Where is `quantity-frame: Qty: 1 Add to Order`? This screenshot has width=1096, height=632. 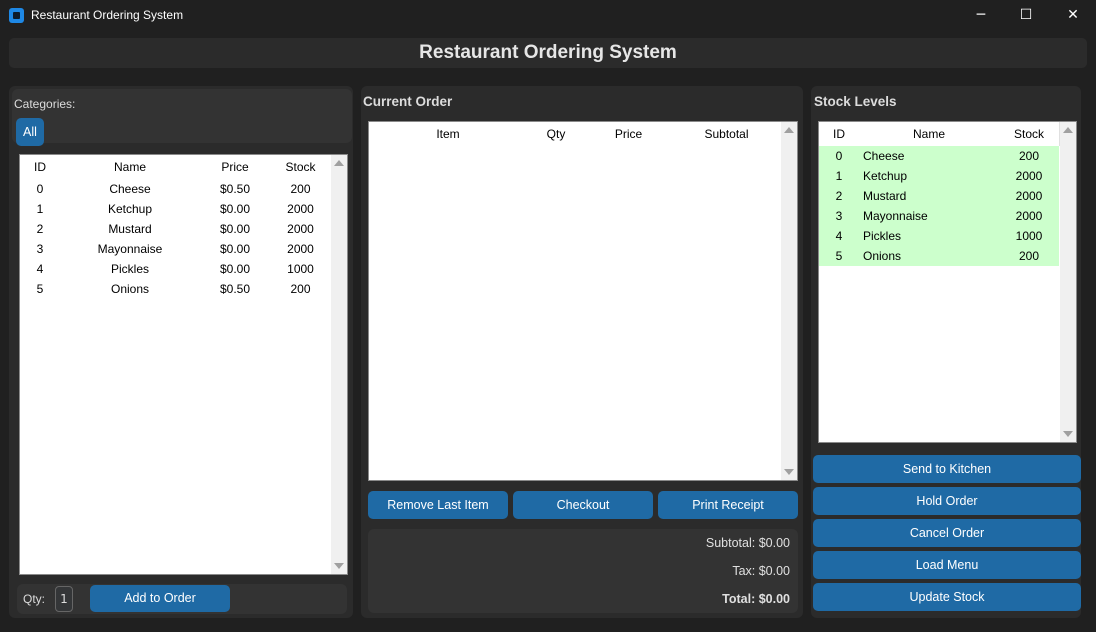 quantity-frame: Qty: 1 Add to Order is located at coordinates (182, 599).